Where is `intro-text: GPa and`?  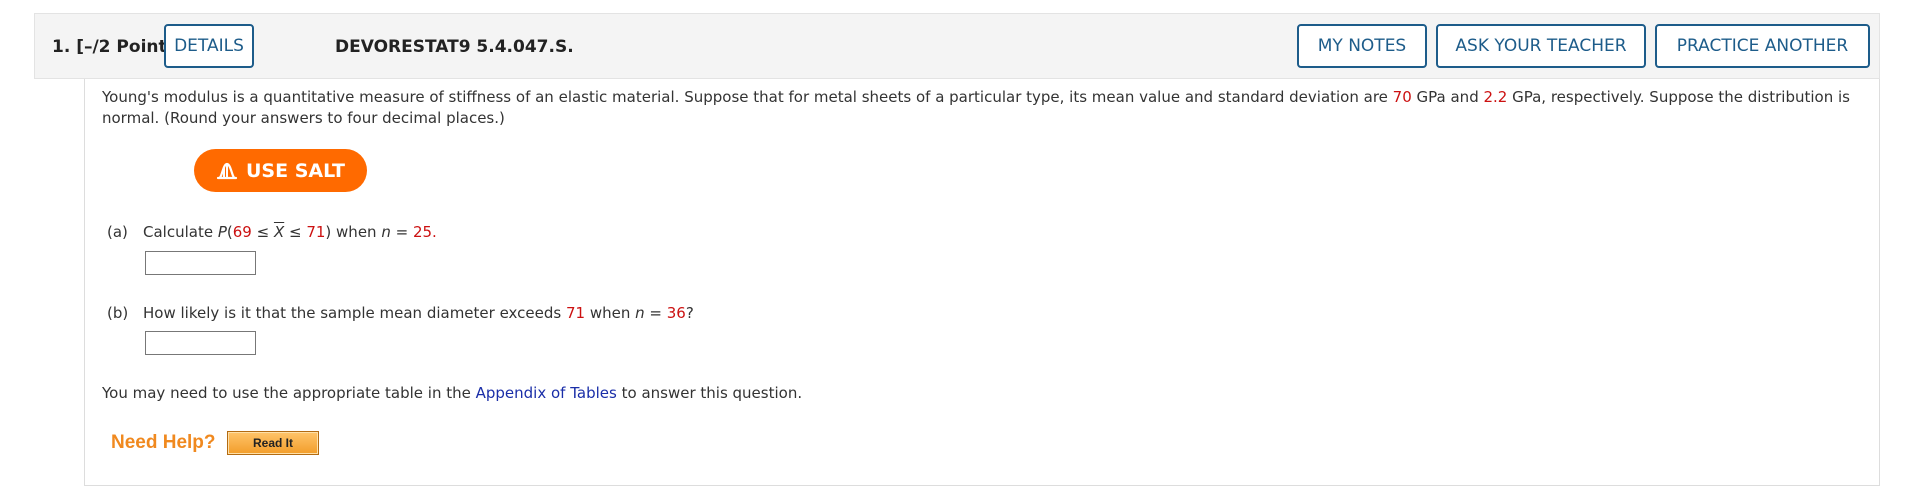 intro-text: GPa and is located at coordinates (1447, 97).